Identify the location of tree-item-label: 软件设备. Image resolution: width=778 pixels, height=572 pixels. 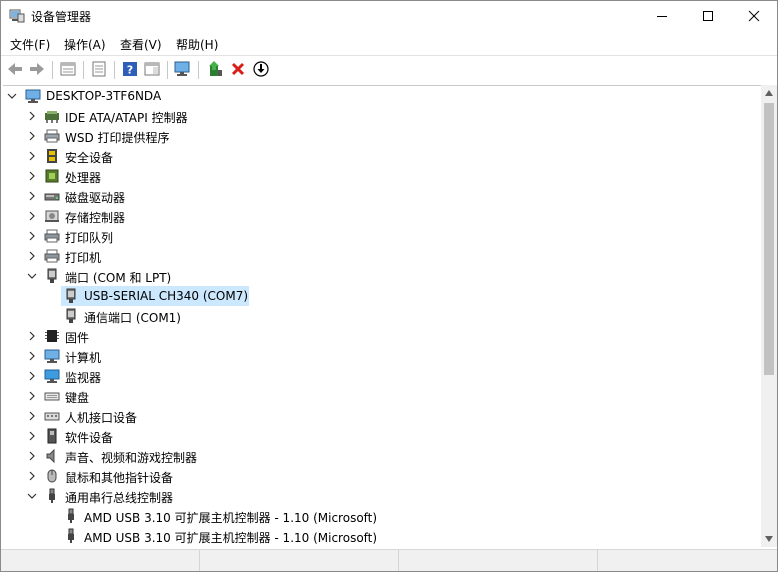
(89, 438).